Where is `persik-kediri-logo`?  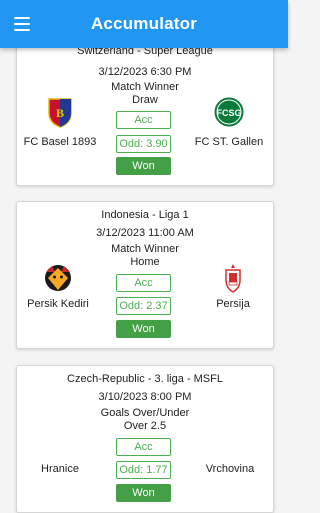
persik-kediri-logo is located at coordinates (58, 278).